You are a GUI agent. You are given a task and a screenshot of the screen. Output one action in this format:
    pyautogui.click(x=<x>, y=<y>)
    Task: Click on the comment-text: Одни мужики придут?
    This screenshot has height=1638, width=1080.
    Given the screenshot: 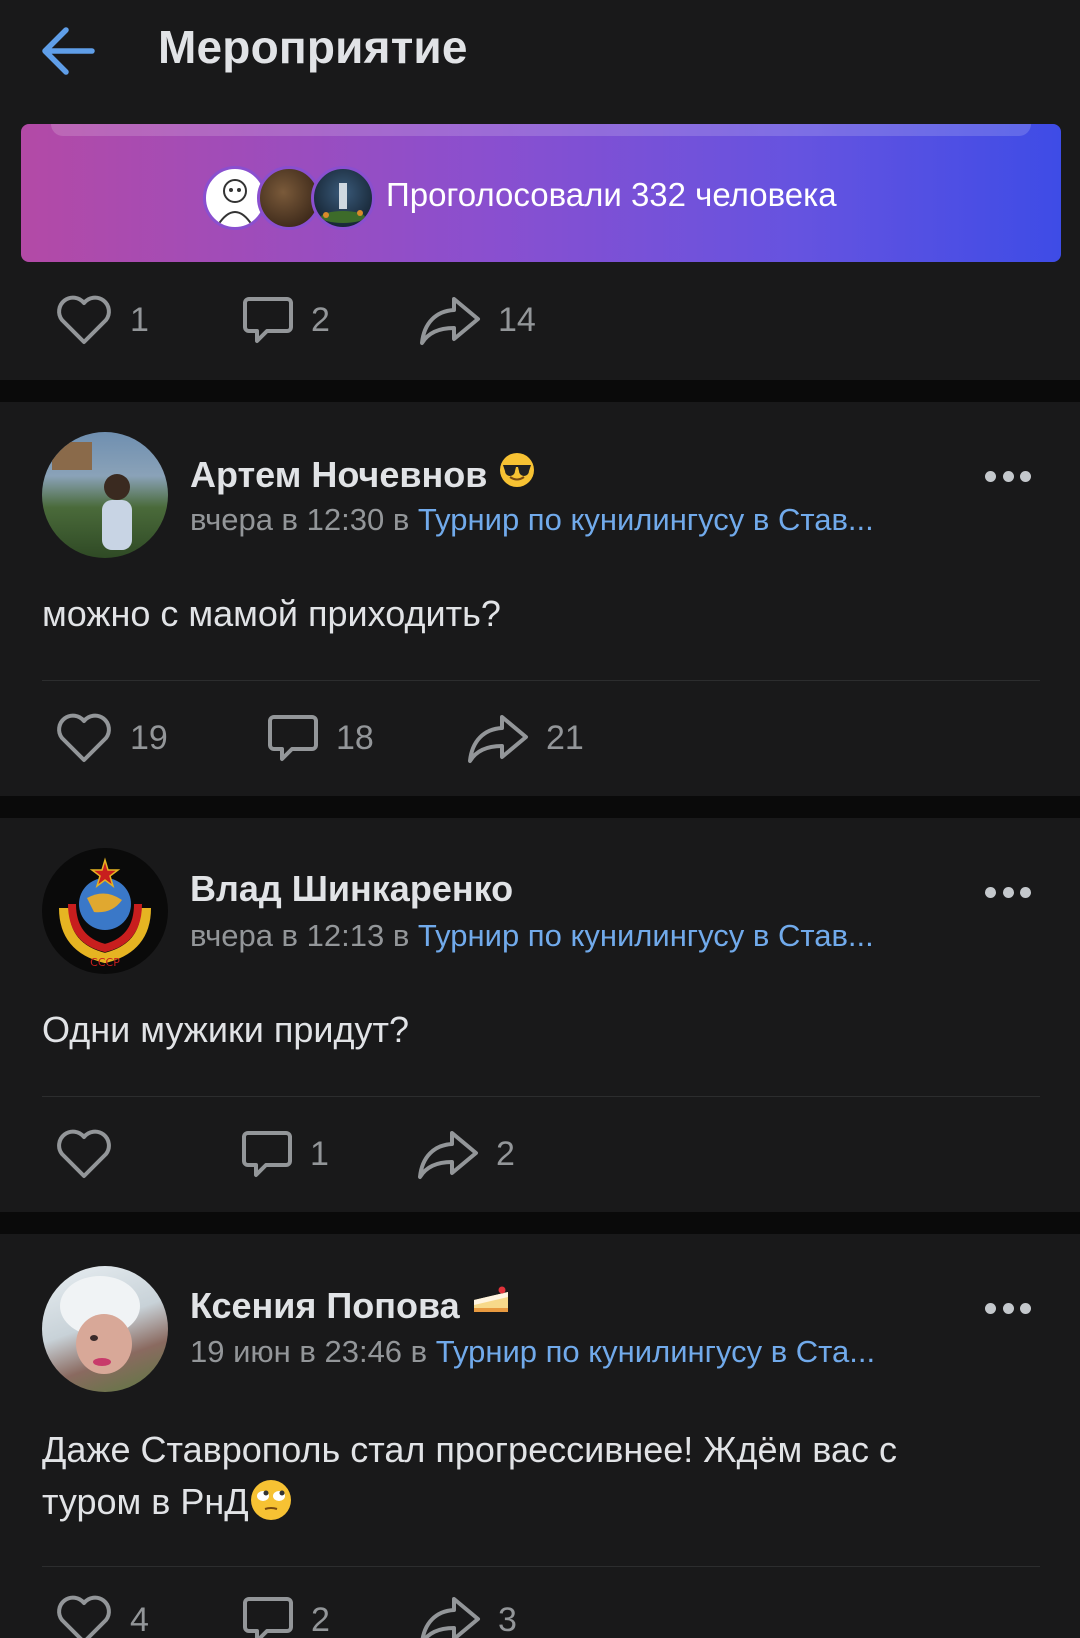 What is the action you would take?
    pyautogui.click(x=225, y=1029)
    